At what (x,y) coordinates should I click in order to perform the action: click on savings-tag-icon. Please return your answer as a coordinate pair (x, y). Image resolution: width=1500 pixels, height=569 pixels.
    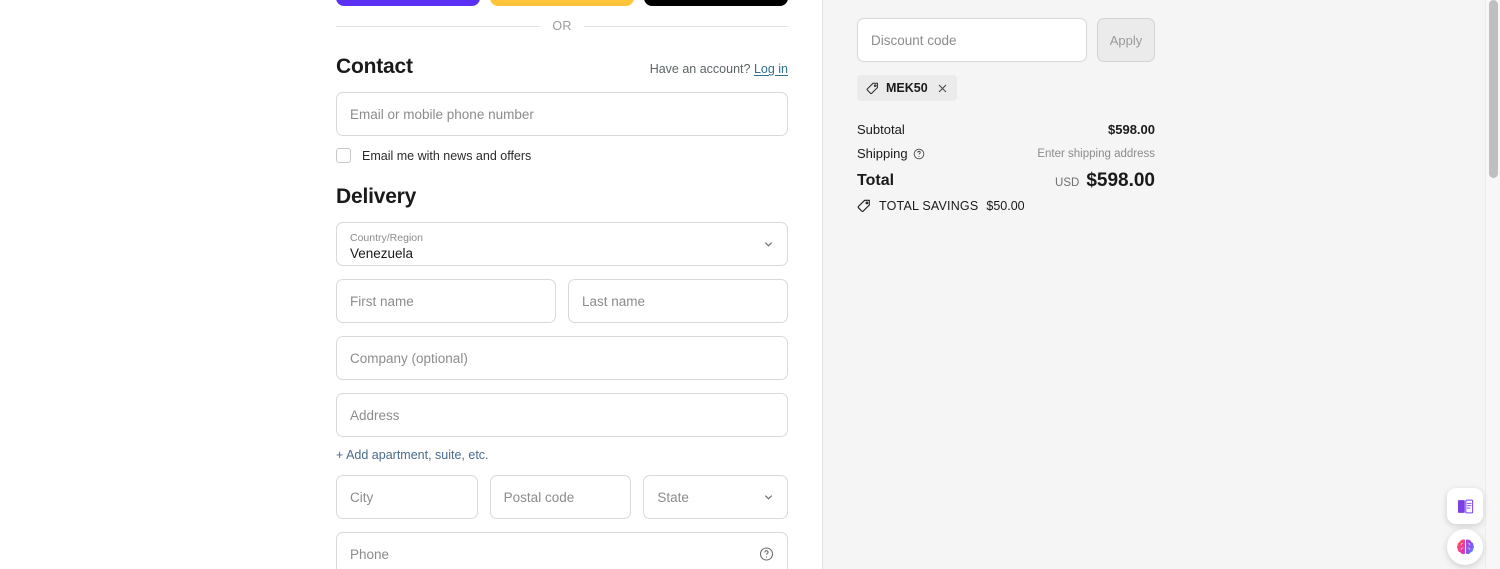
    Looking at the image, I should click on (863, 205).